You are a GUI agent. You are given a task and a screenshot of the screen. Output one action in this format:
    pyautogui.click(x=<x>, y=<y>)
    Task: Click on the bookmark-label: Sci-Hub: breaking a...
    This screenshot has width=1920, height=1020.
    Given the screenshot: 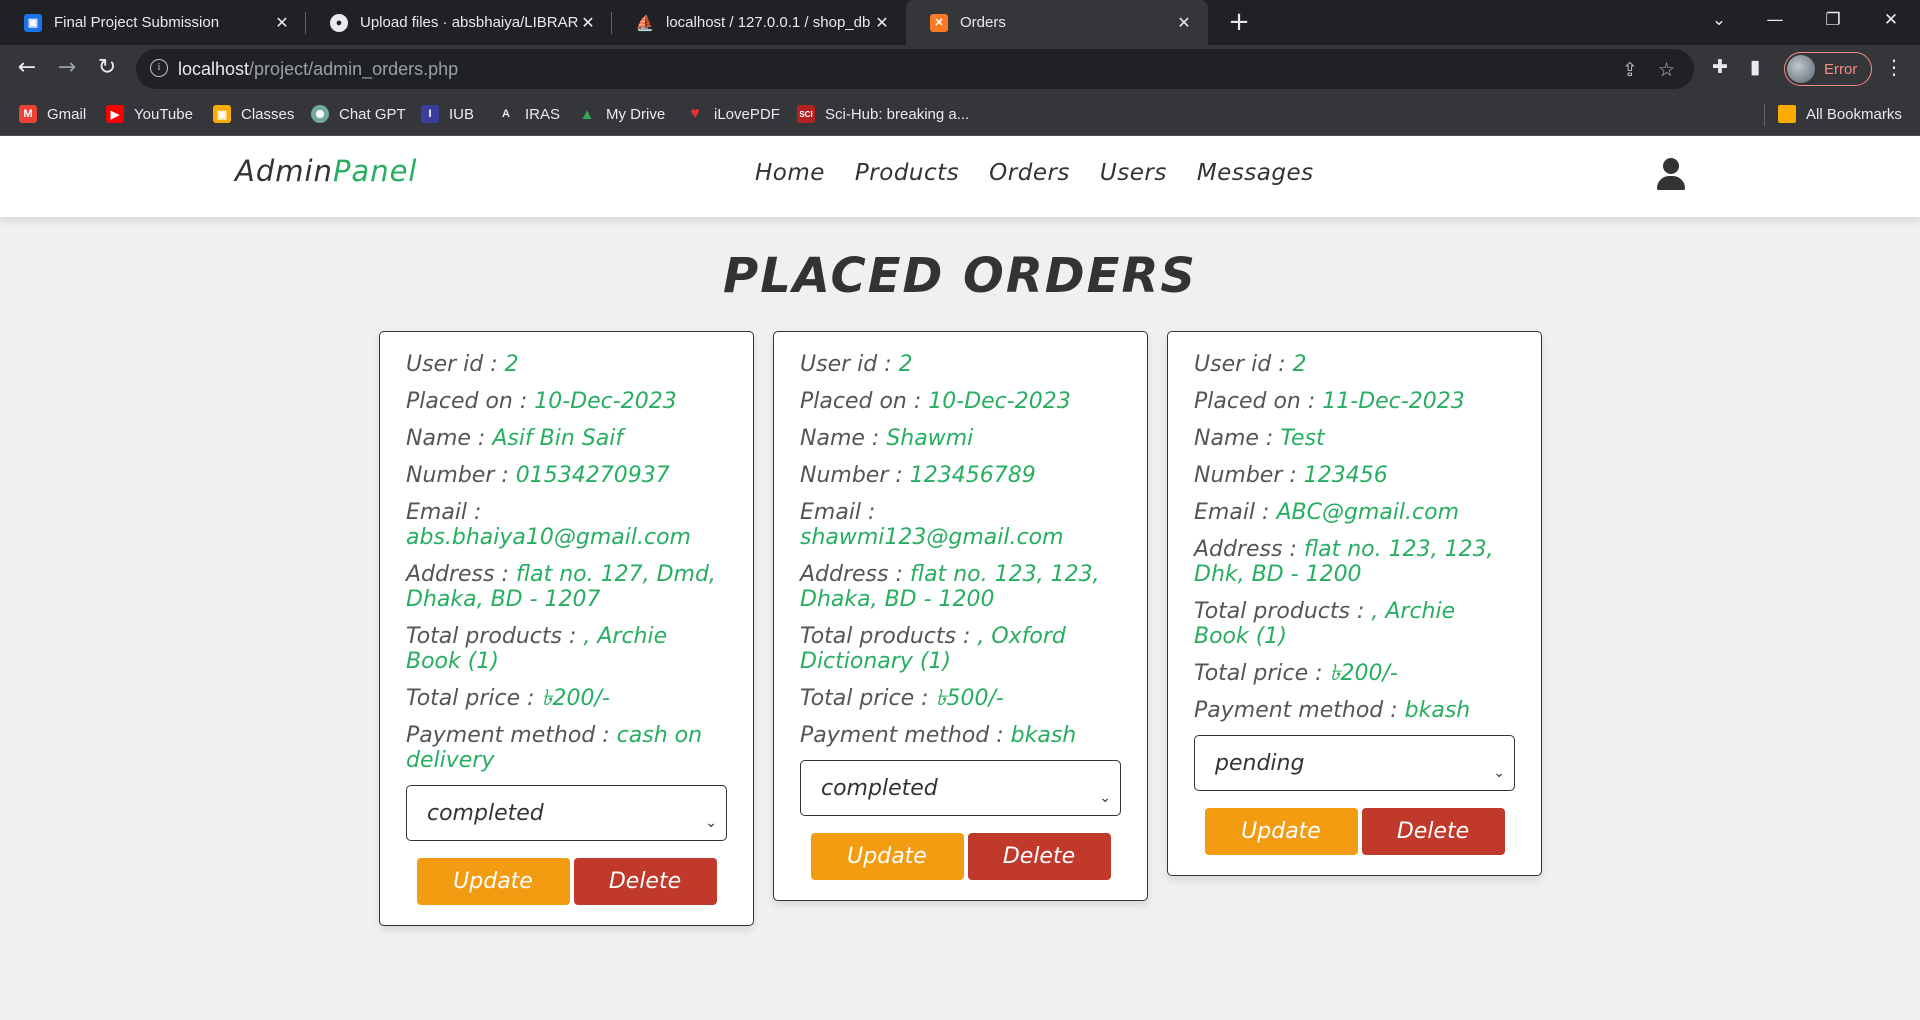 What is the action you would take?
    pyautogui.click(x=897, y=114)
    